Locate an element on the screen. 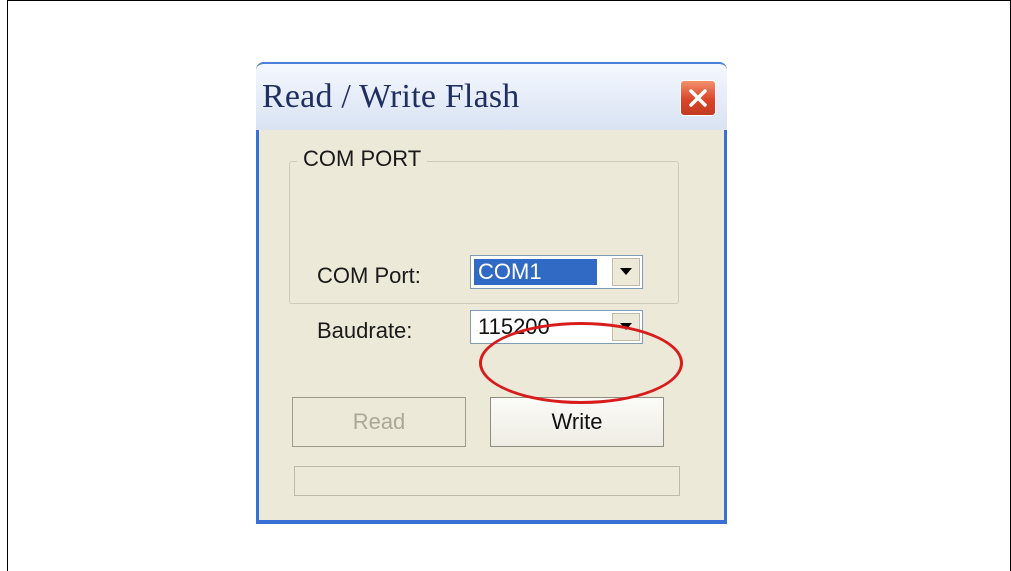 This screenshot has width=1011, height=571. progress-bar is located at coordinates (487, 481).